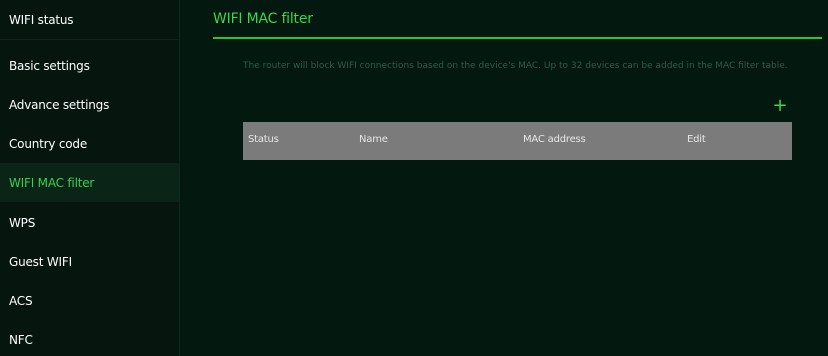 This screenshot has width=828, height=356. Describe the element at coordinates (40, 261) in the screenshot. I see `sidebar-item-label: Guest WIFI` at that location.